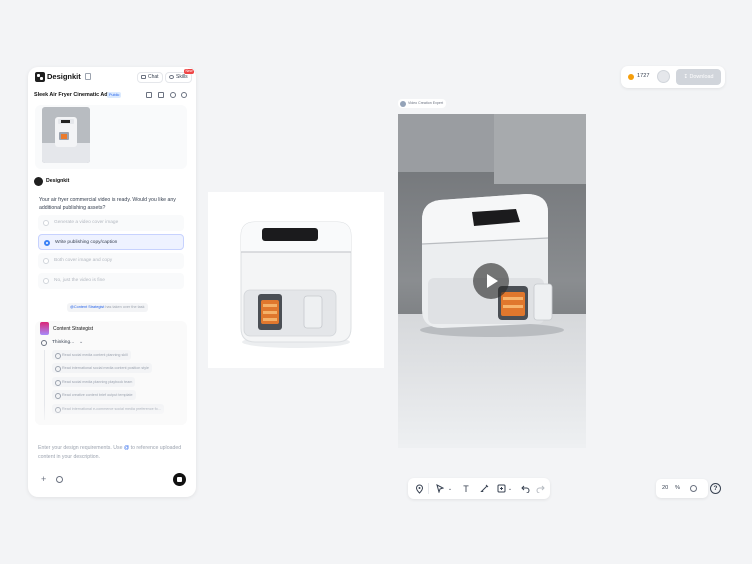 The width and height of the screenshot is (752, 564). I want to click on share-icon, so click(161, 95).